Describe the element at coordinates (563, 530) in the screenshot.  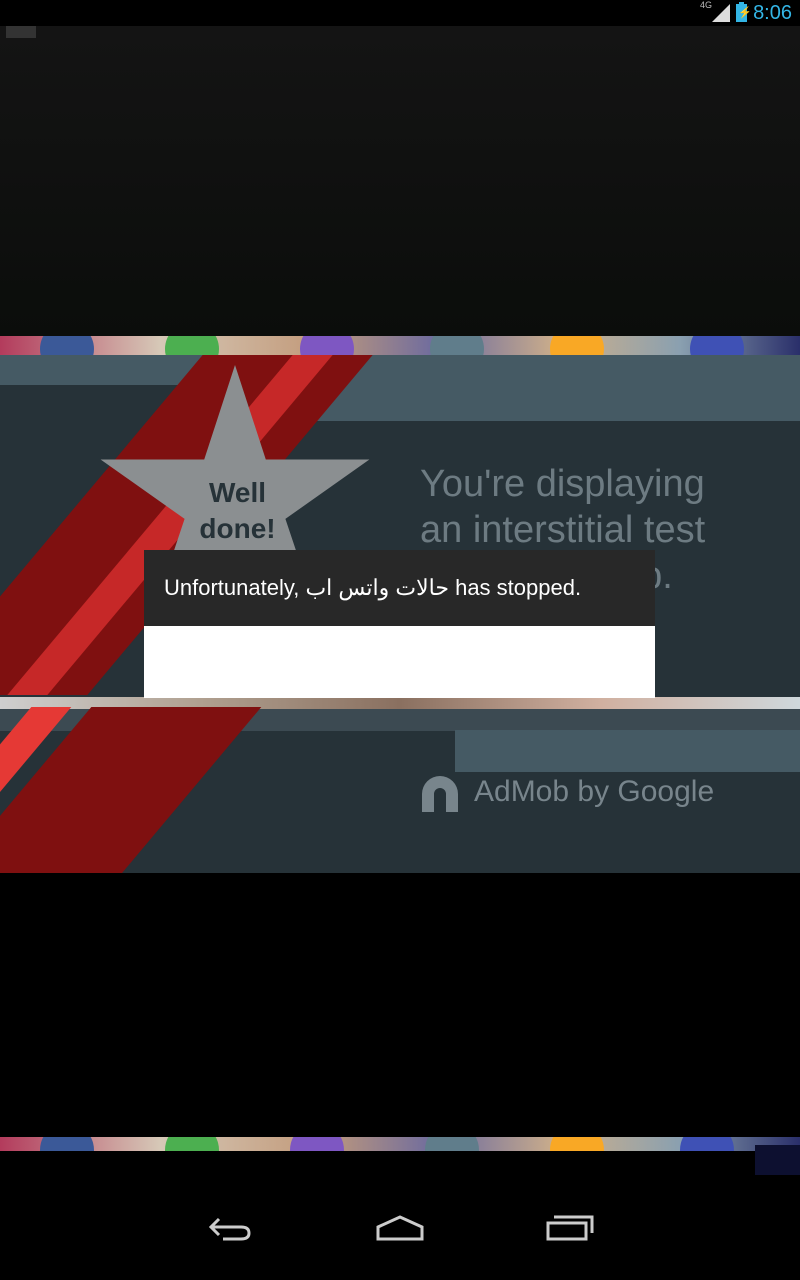
I see `ad-text-line: an interstitial test` at that location.